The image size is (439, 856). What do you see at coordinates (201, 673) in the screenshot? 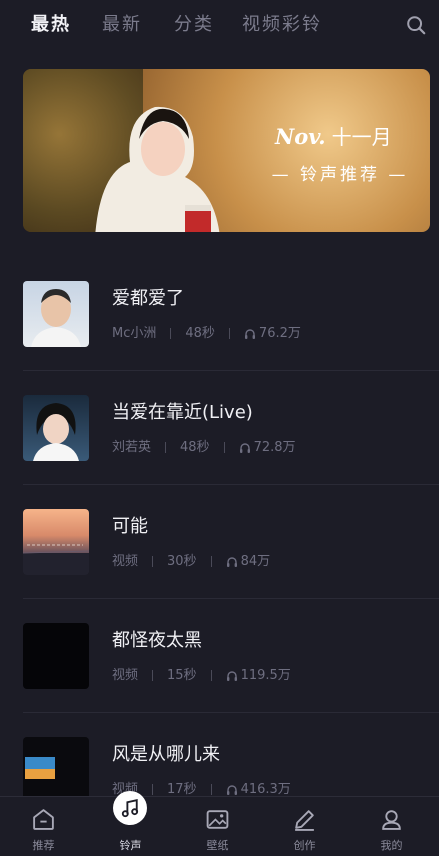
I see `song-meta: 视频 15秒 119.5万` at bounding box center [201, 673].